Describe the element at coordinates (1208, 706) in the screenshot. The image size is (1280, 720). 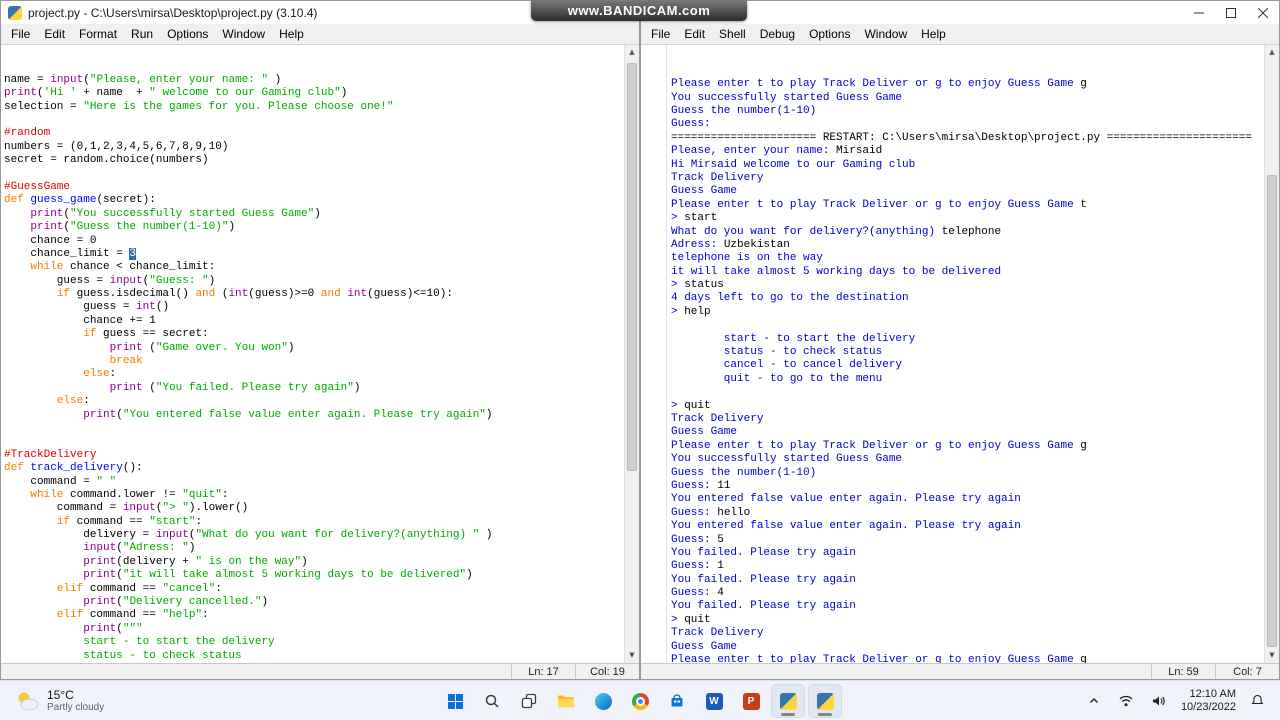
I see `tray-date: 10/23/2022` at that location.